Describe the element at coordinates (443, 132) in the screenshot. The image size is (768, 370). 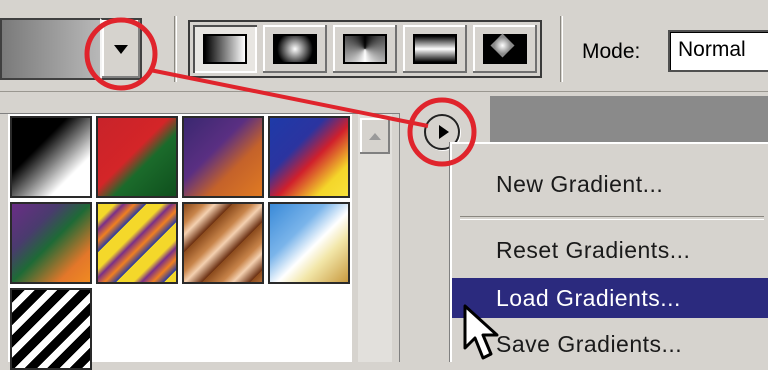
I see `play-circle-icon` at that location.